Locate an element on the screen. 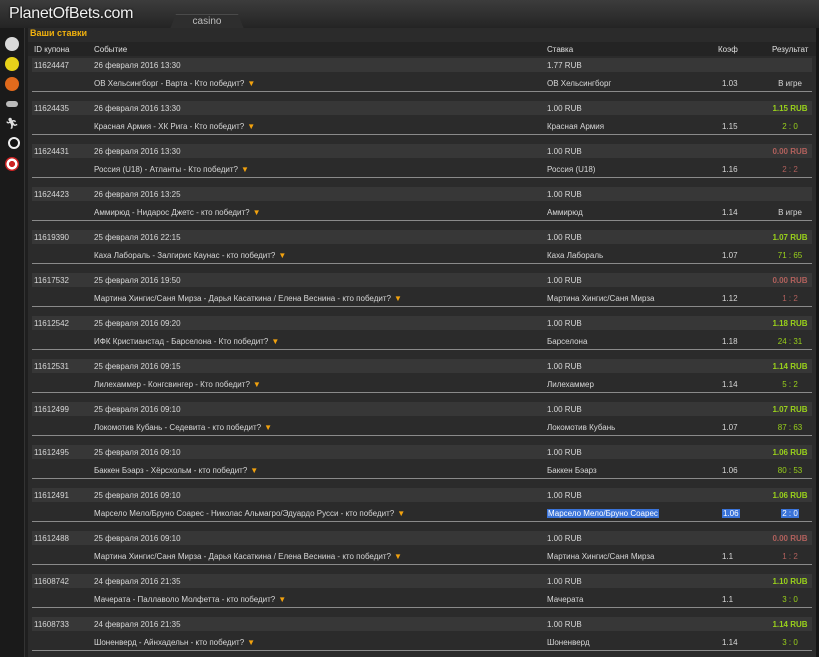 This screenshot has width=819, height=657. event-name: Красная Армия - ХК Рига - Кто победит? ▼ is located at coordinates (174, 127).